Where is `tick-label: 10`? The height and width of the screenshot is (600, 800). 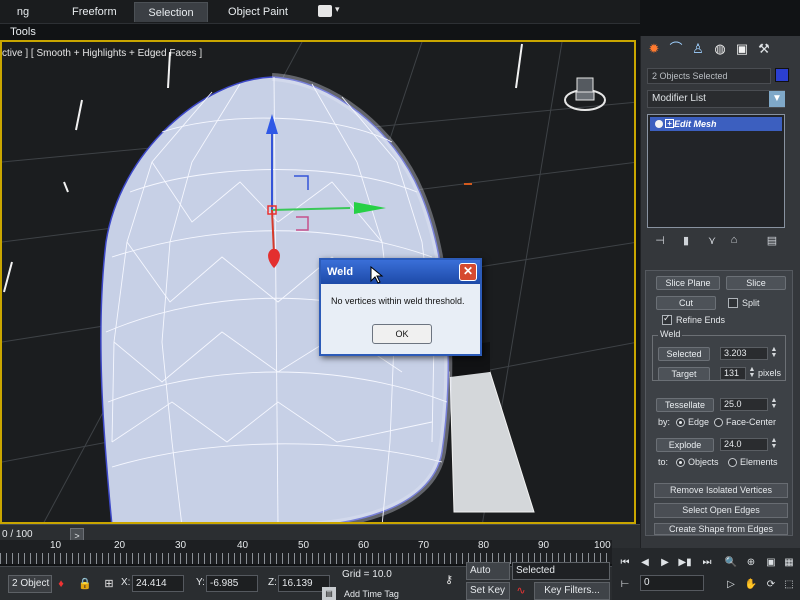
tick-label: 10 is located at coordinates (56, 545).